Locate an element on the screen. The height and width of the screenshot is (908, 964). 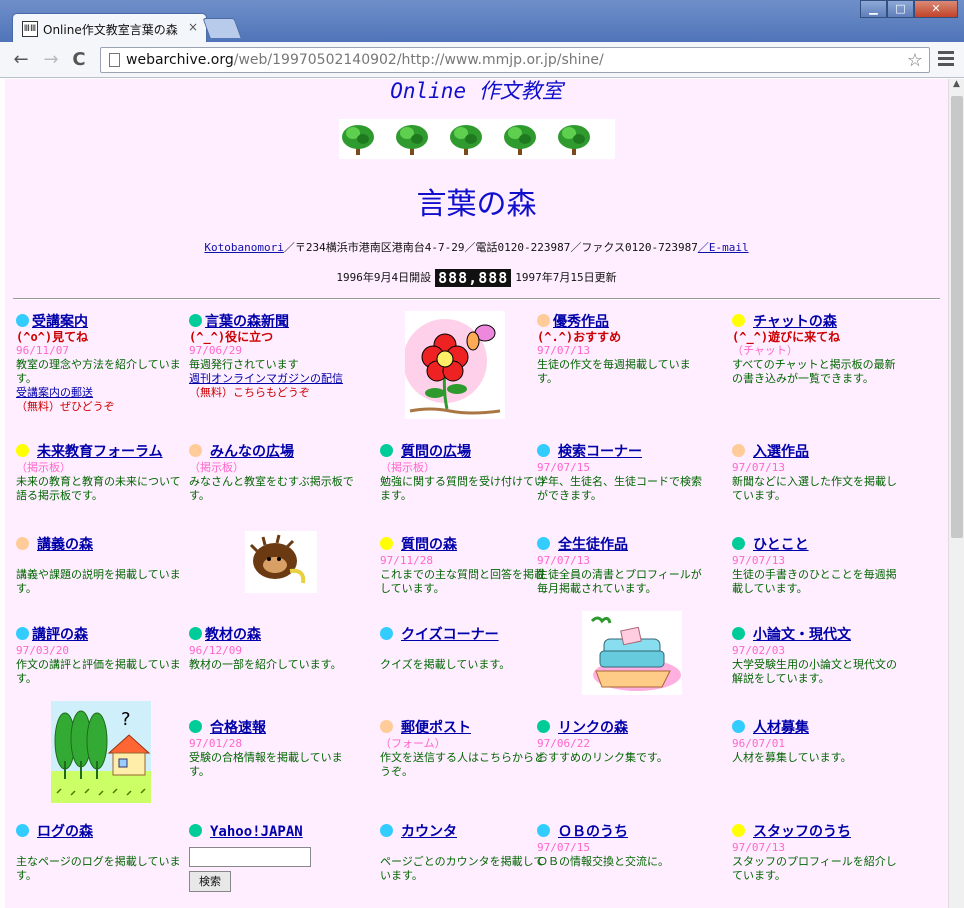
grid-item-forum: 未来教育フォーラム （掲示板） 未来の教育と教育の未来について語る掲示板です。 is located at coordinates (102, 473).